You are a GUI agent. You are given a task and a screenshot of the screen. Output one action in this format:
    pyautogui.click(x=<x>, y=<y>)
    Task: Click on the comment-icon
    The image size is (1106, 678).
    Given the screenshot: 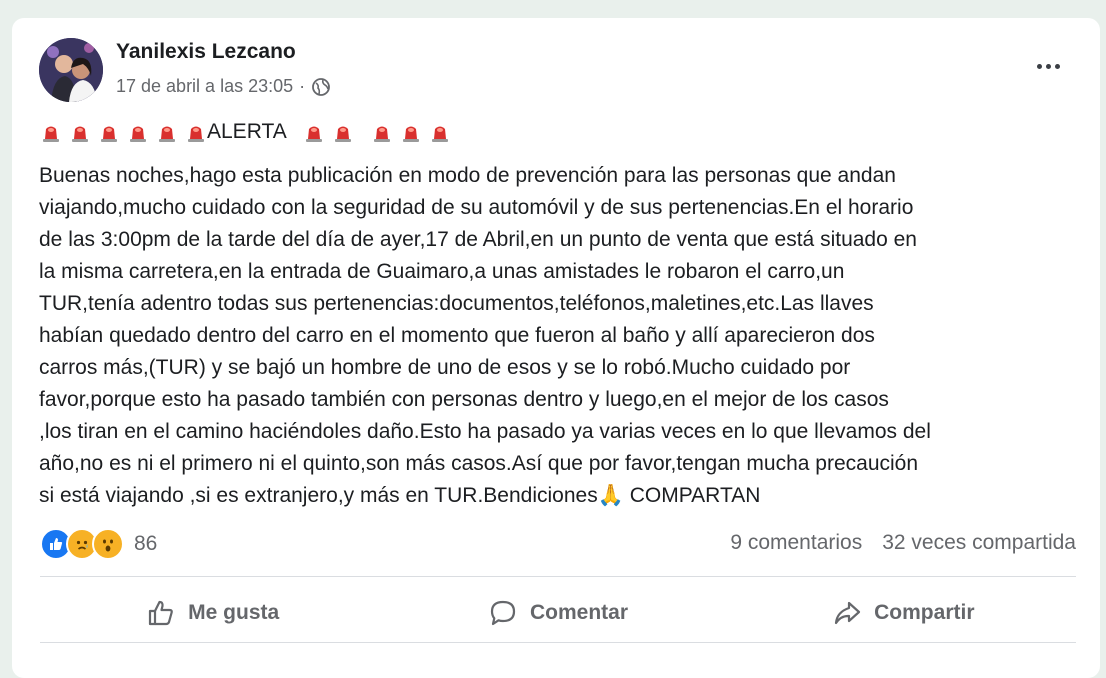 What is the action you would take?
    pyautogui.click(x=503, y=613)
    